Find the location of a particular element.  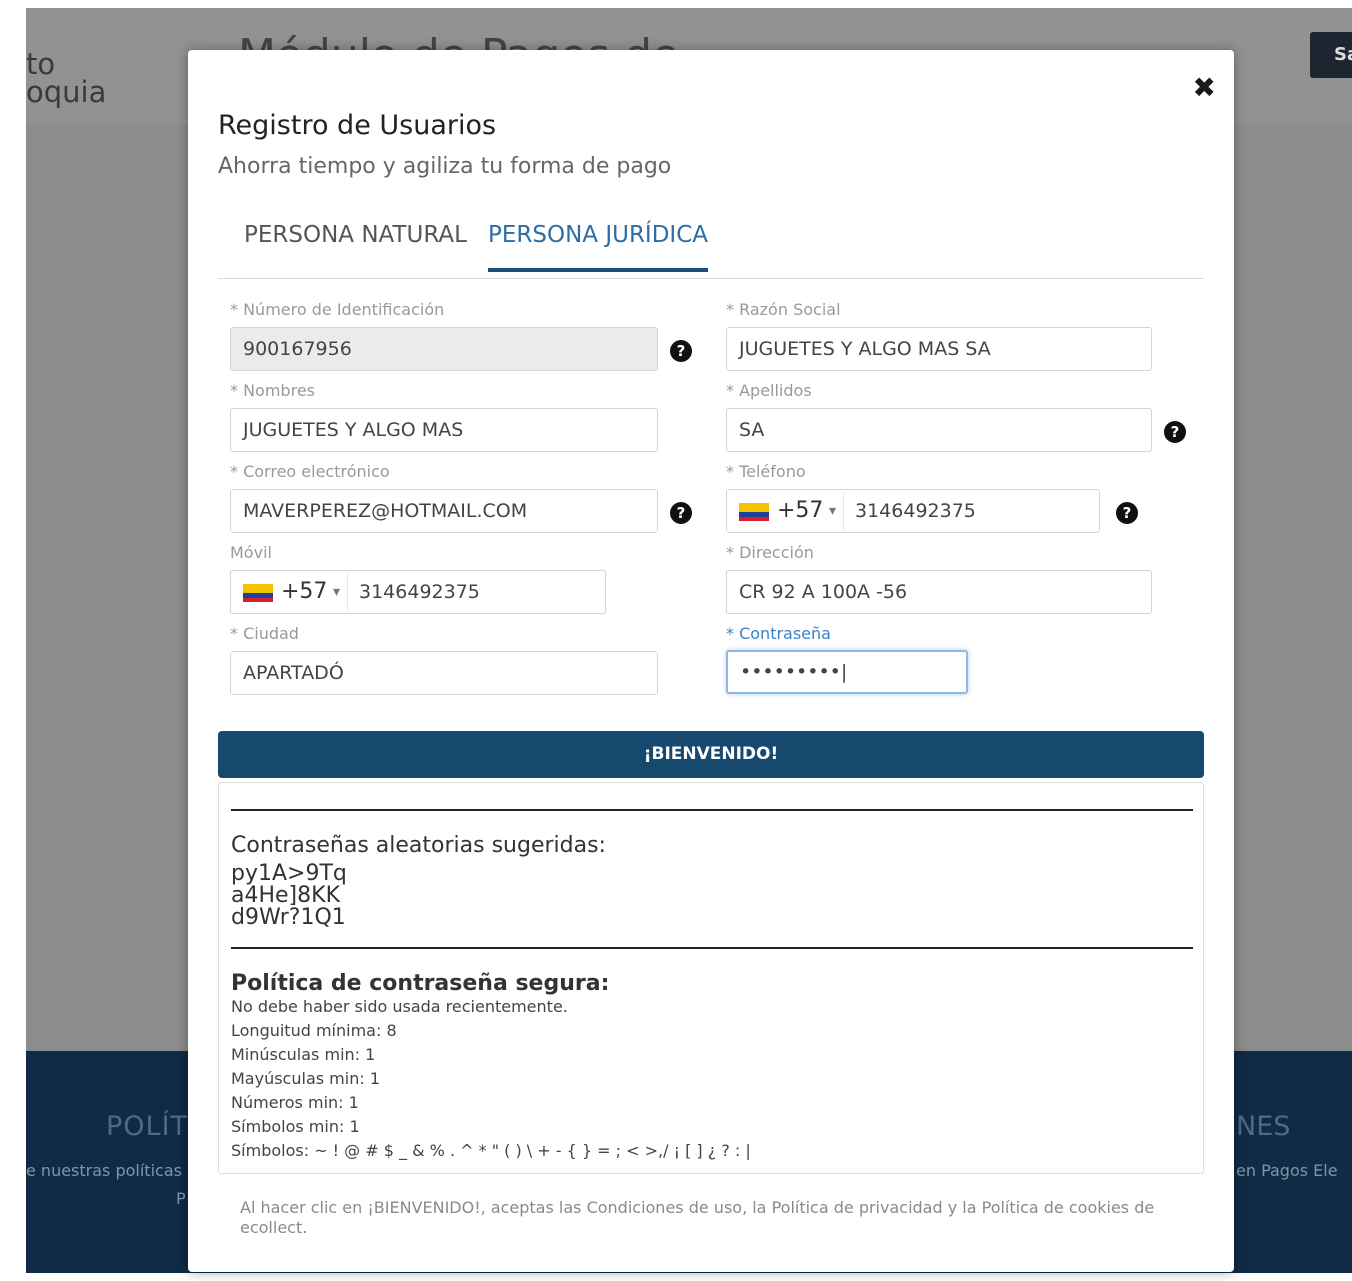

contrasena-label: * Contraseña is located at coordinates (778, 633).